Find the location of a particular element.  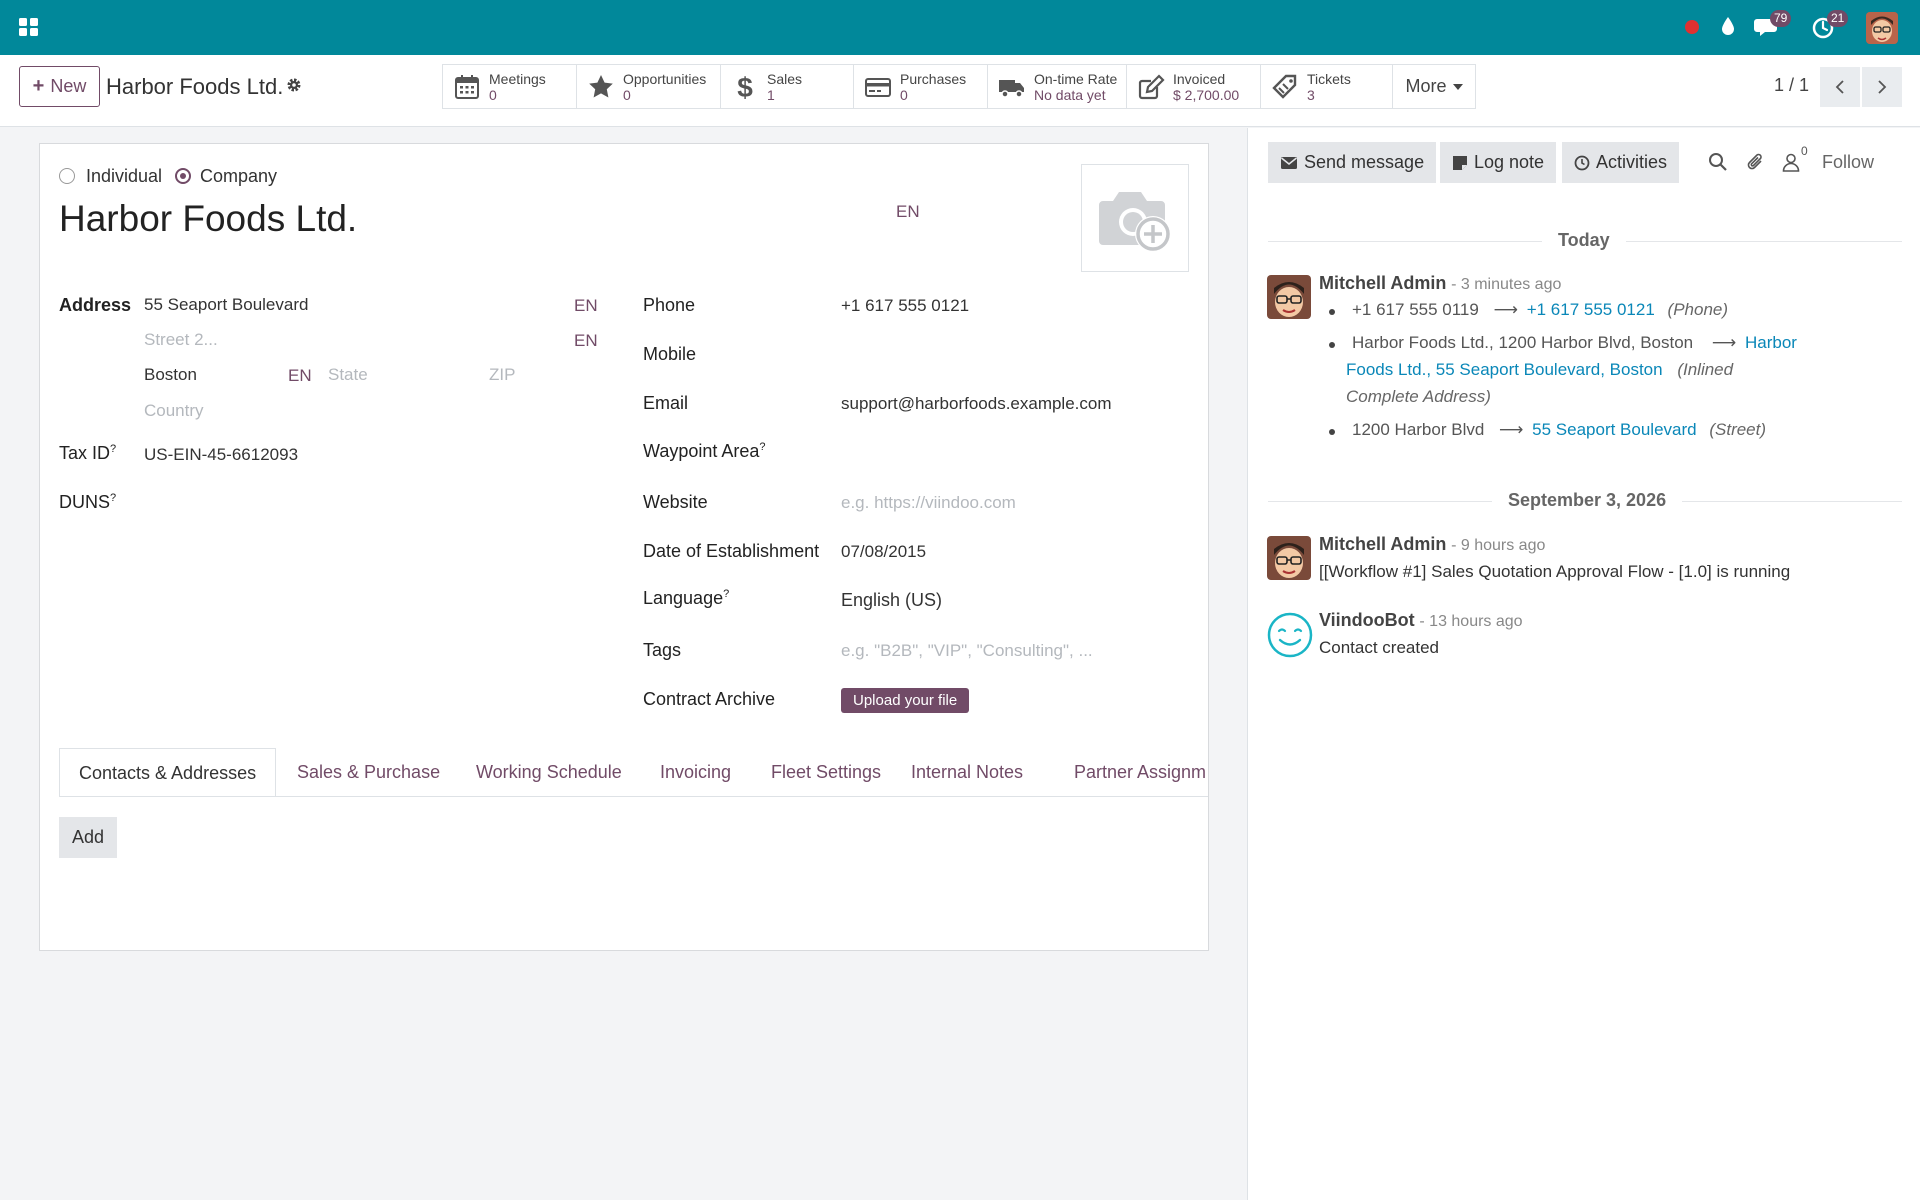

messages-badge: 79 is located at coordinates (1781, 18).